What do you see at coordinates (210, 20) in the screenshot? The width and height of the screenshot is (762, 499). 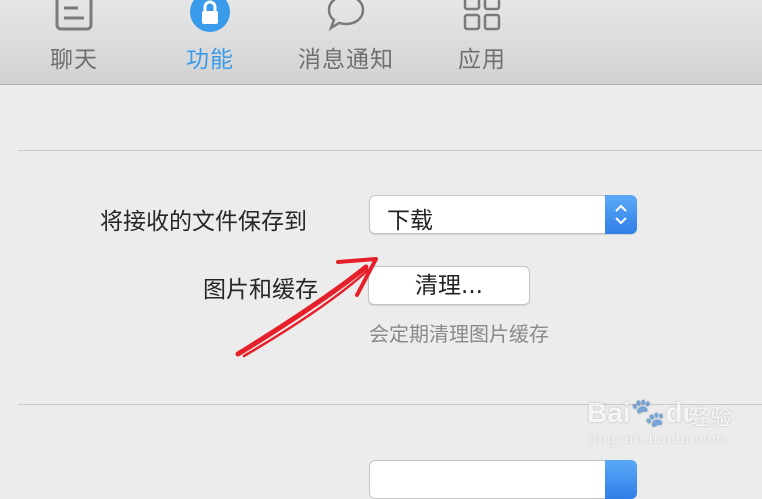 I see `lock-icon` at bounding box center [210, 20].